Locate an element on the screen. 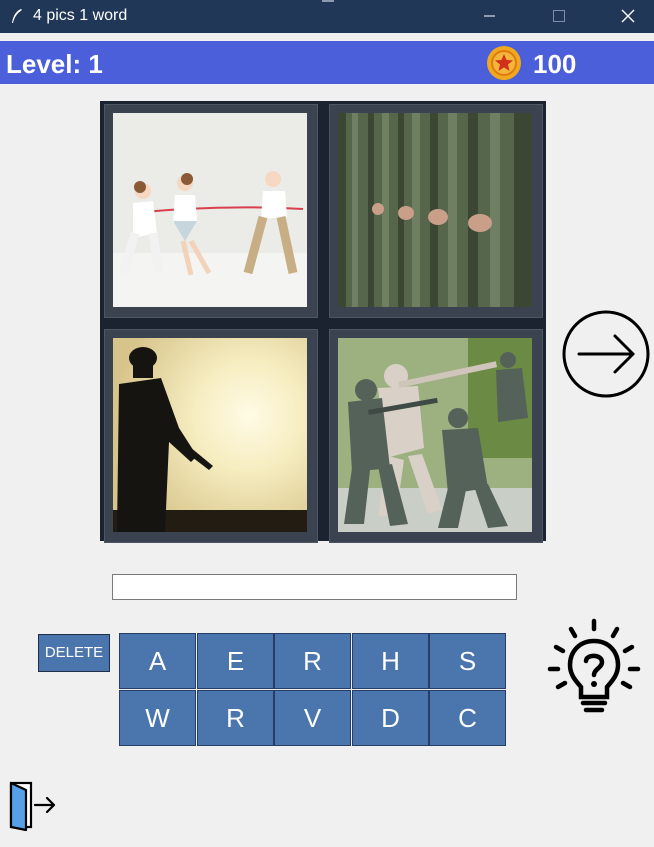 This screenshot has height=847, width=654. soldier-silhouette-image is located at coordinates (210, 435).